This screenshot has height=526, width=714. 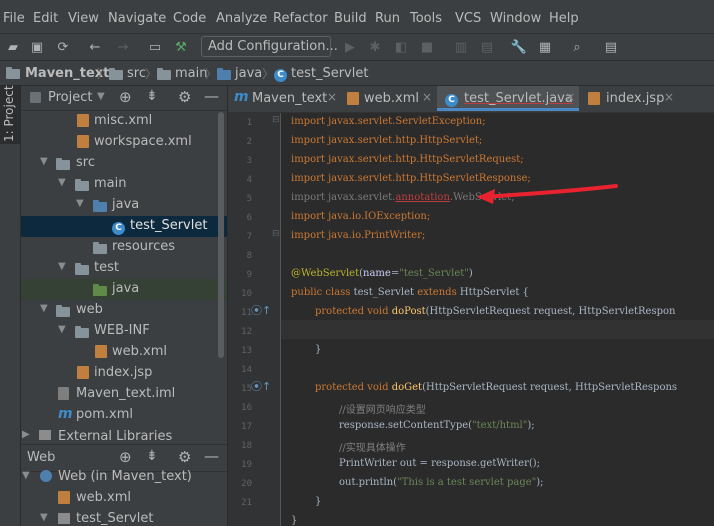 I want to click on tree-item-web: ▼ web, so click(x=124, y=310).